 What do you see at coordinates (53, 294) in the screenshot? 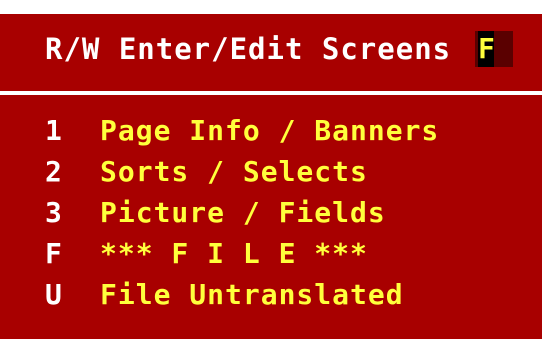
I see `menu-item-key: U` at bounding box center [53, 294].